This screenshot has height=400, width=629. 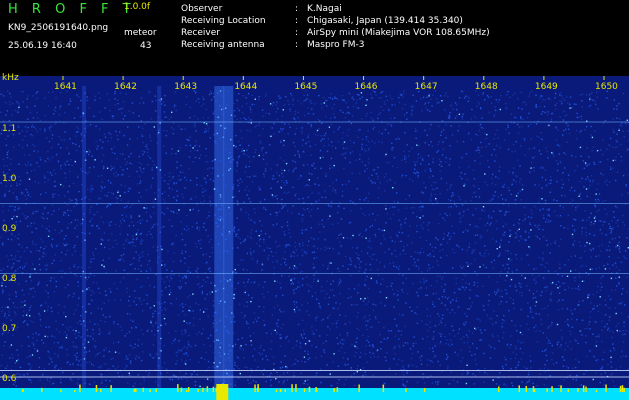 I want to click on x-tick-label: 1645, so click(x=306, y=87).